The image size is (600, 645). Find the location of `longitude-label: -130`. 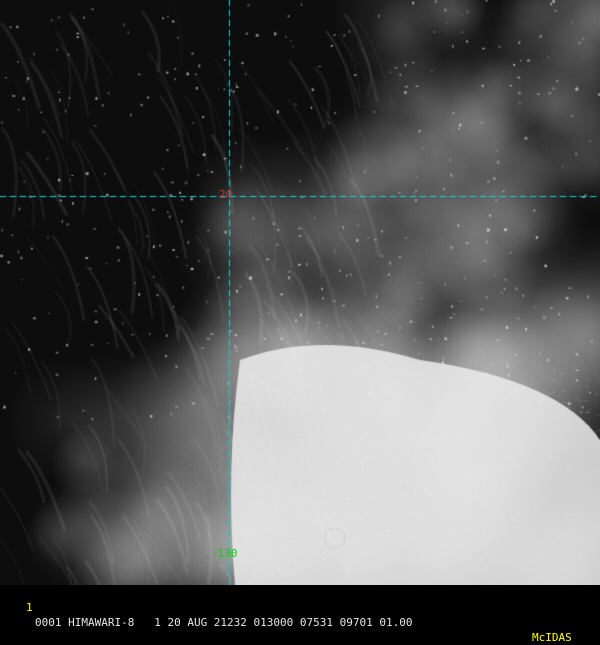

longitude-label: -130 is located at coordinates (224, 553).